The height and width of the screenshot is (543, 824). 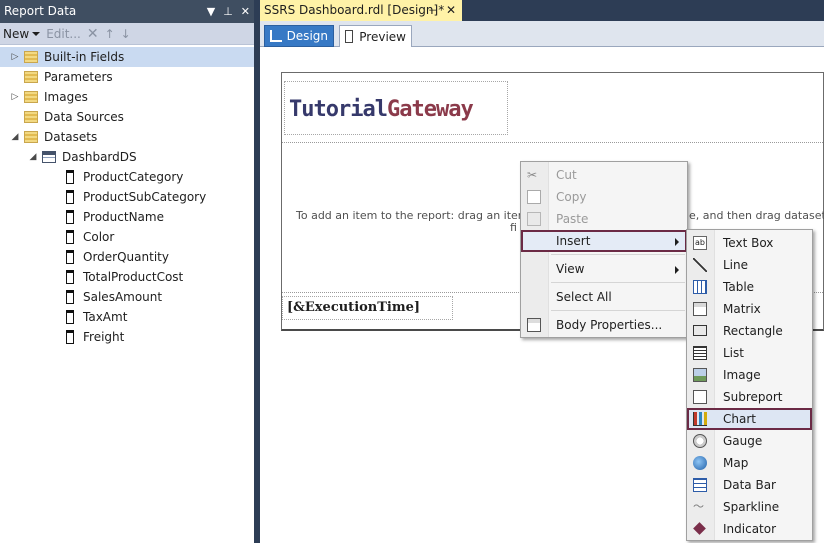 I want to click on submenu-item-map: Map, so click(x=749, y=463).